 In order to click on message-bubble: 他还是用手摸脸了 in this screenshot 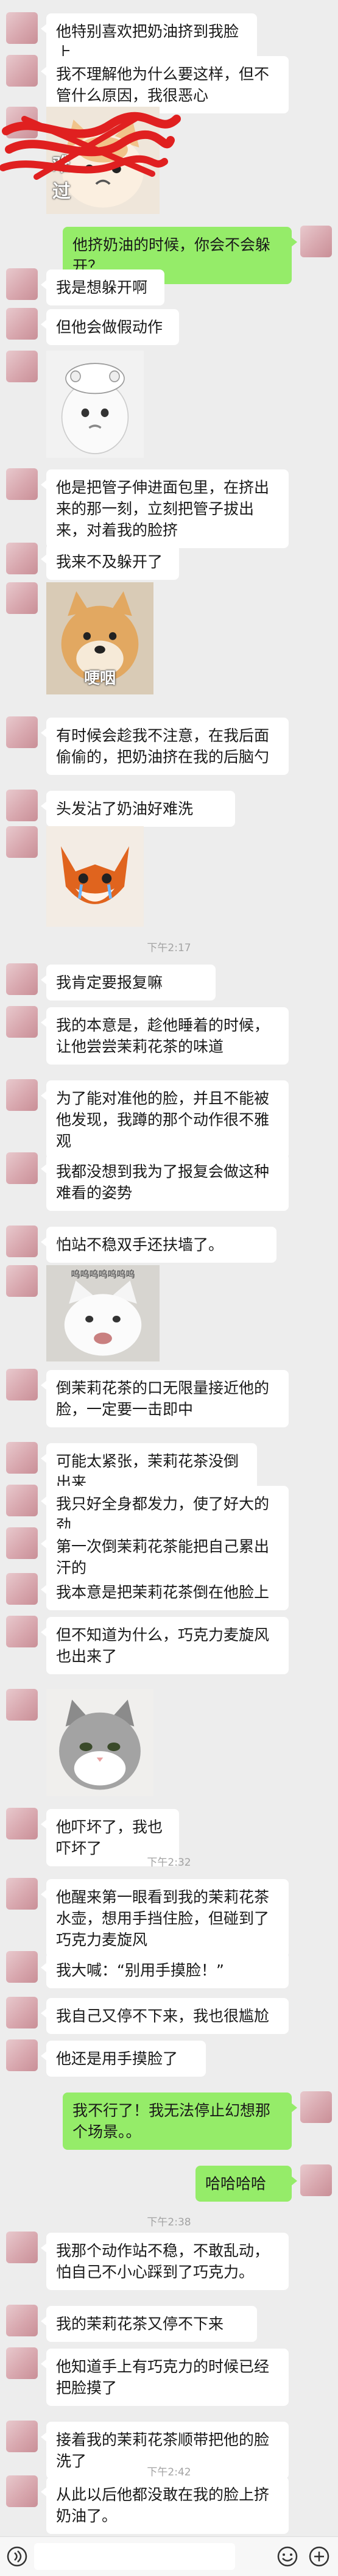, I will do `click(123, 2059)`.